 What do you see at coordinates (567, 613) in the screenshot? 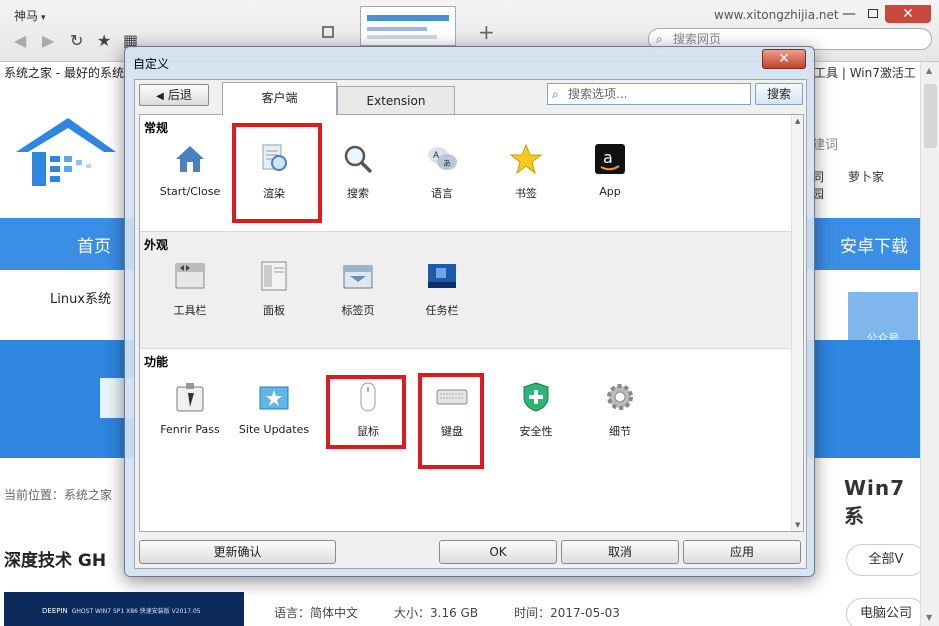
I see `meta-time: 时间：2017-05-03` at bounding box center [567, 613].